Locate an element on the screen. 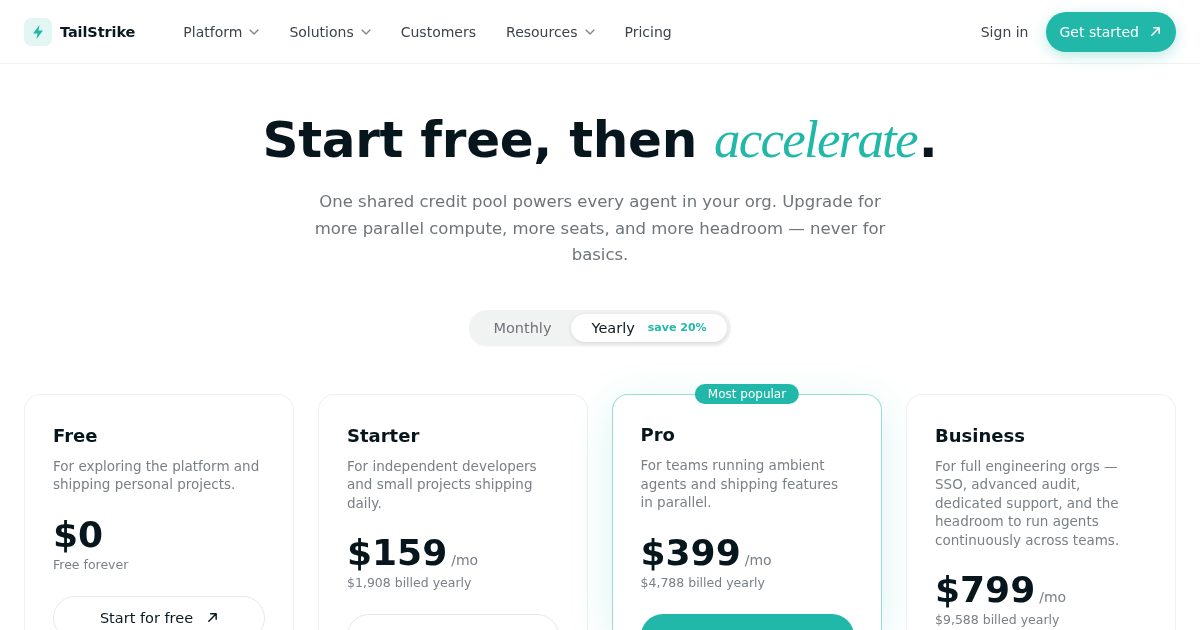 The image size is (1200, 630). bolt-icon is located at coordinates (38, 31).